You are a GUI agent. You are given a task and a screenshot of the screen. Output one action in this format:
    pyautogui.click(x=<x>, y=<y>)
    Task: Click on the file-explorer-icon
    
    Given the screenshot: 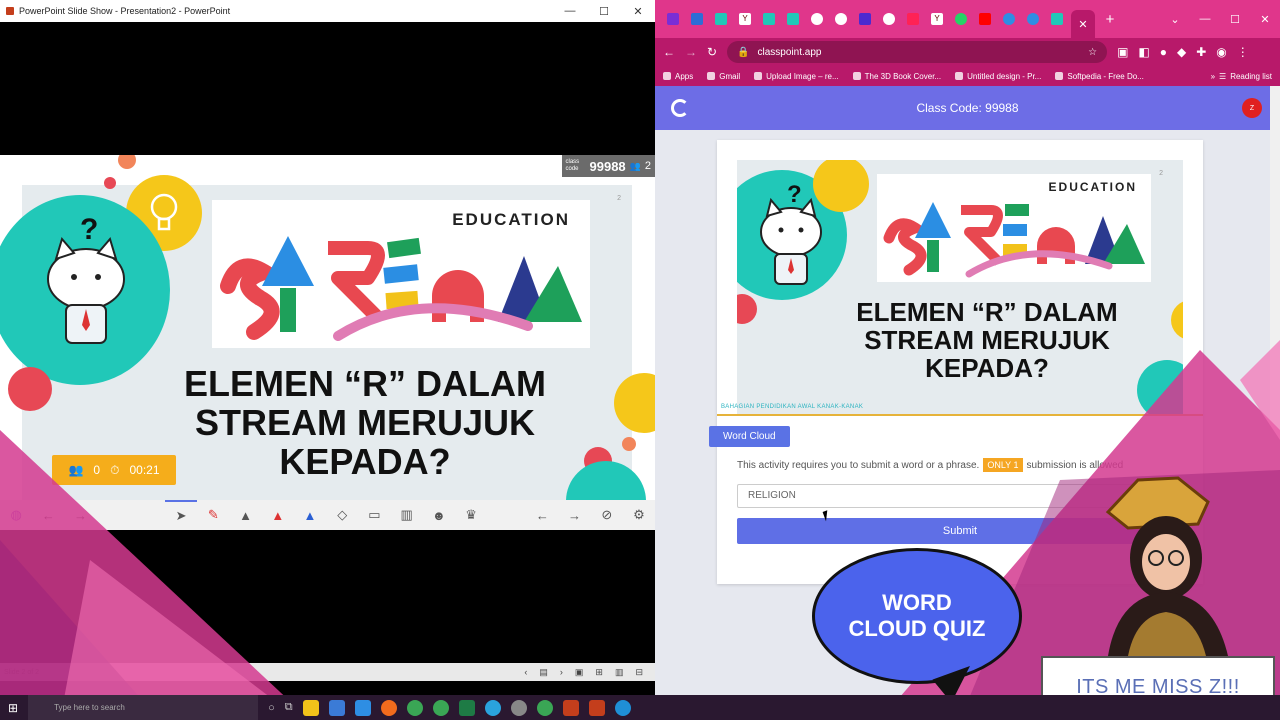 What is the action you would take?
    pyautogui.click(x=310, y=707)
    